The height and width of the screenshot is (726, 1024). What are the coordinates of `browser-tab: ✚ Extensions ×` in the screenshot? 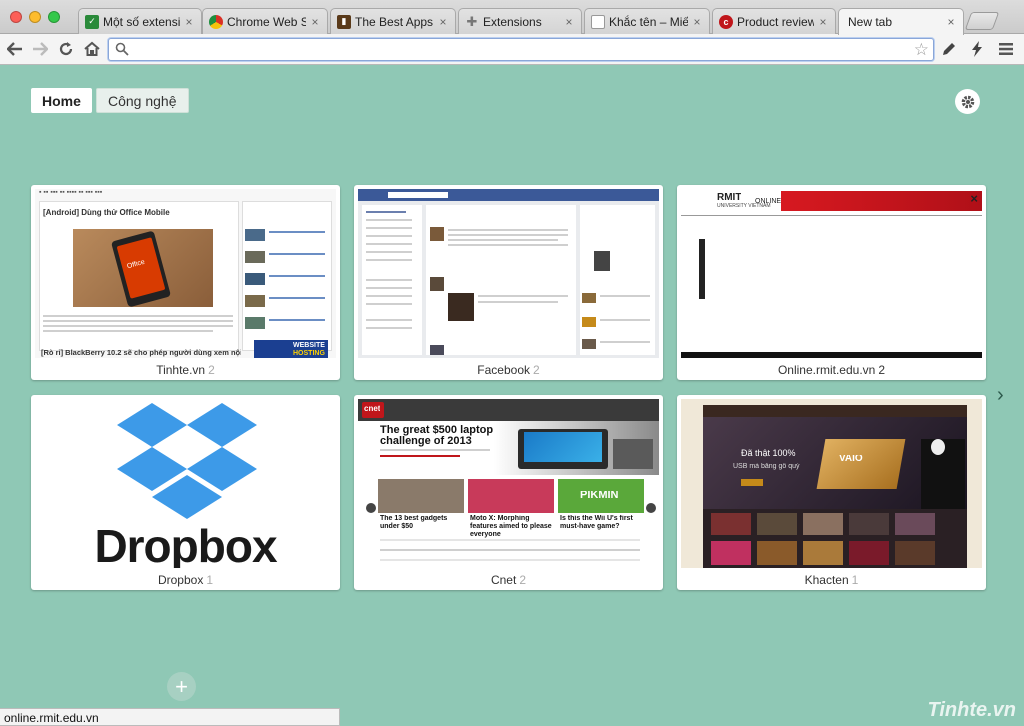 It's located at (520, 21).